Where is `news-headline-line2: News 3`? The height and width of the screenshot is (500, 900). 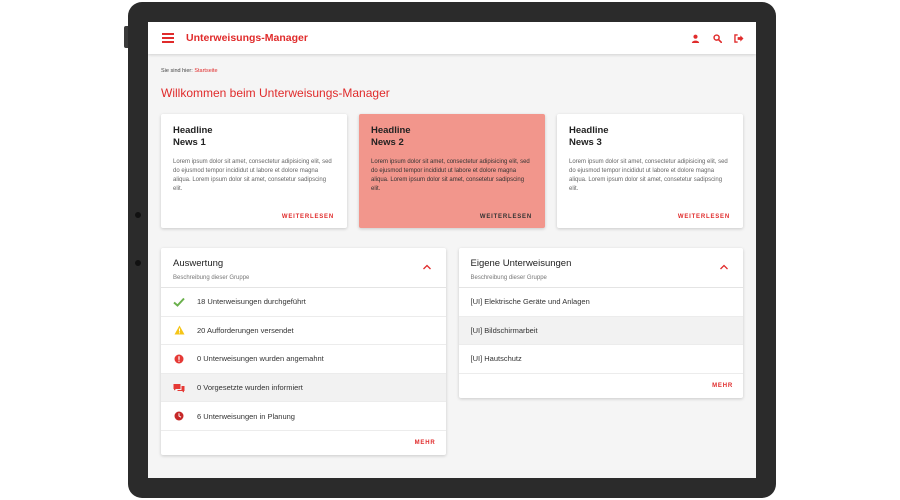 news-headline-line2: News 3 is located at coordinates (585, 142).